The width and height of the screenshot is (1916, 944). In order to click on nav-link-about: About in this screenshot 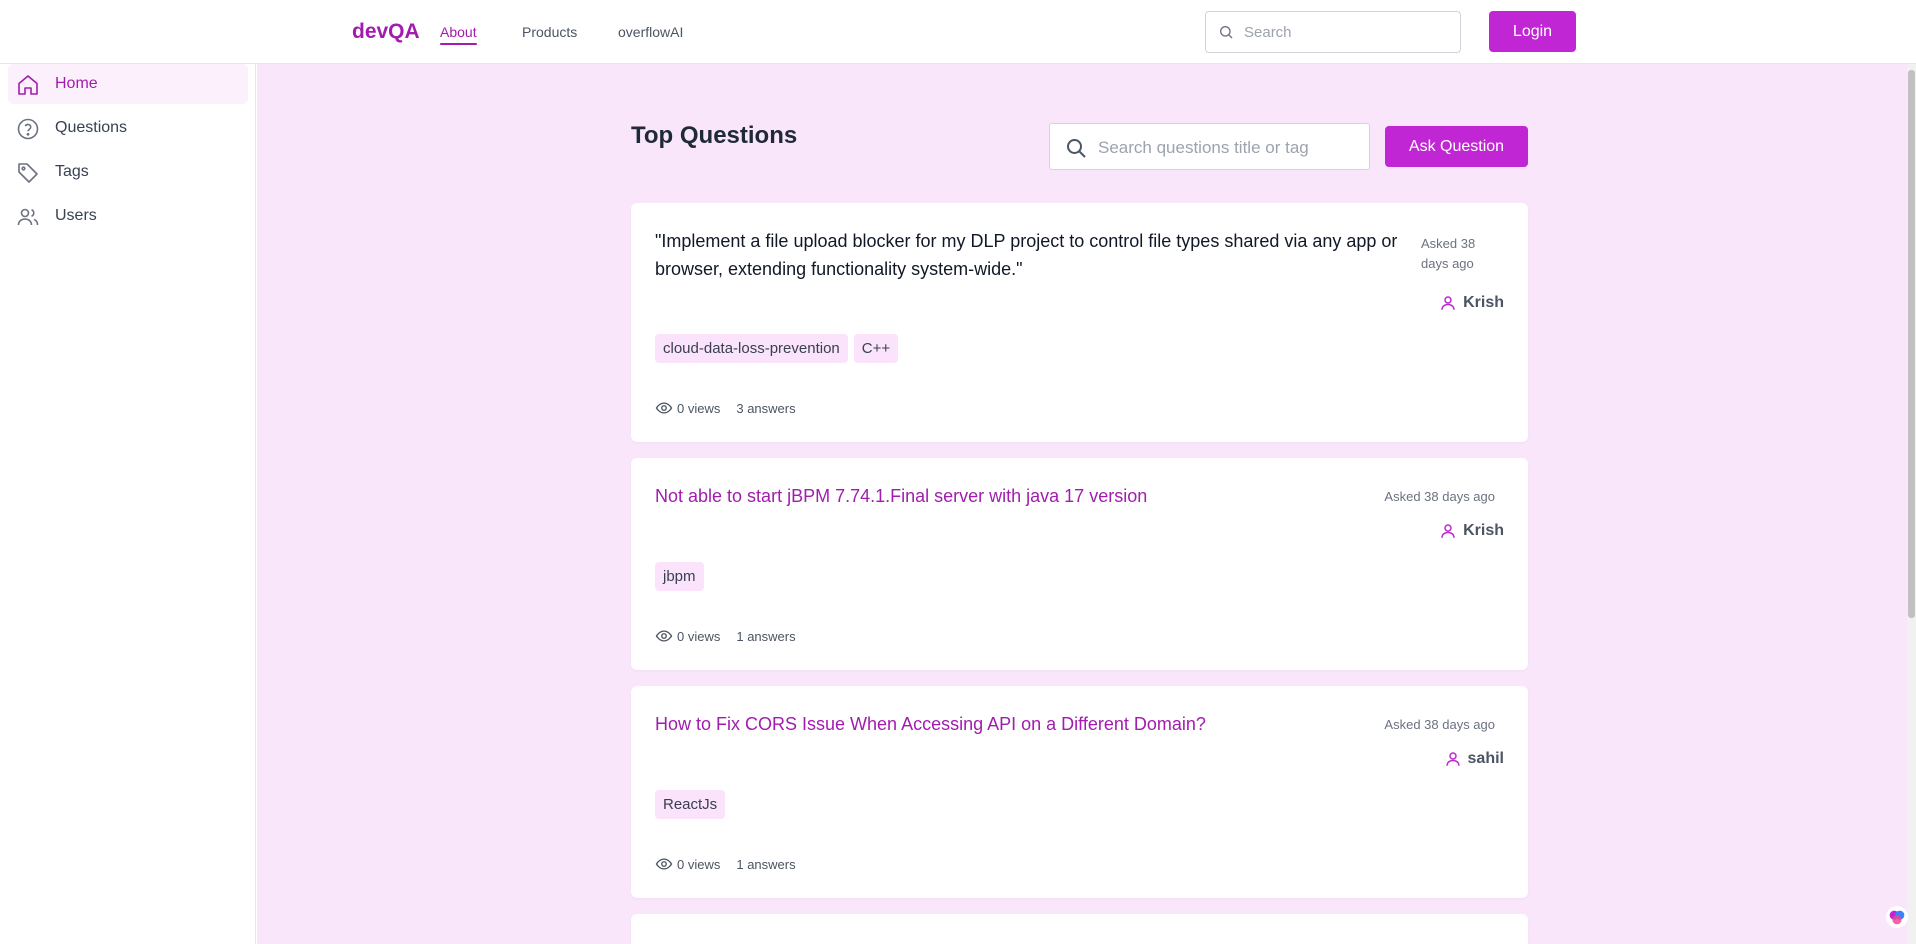, I will do `click(458, 34)`.